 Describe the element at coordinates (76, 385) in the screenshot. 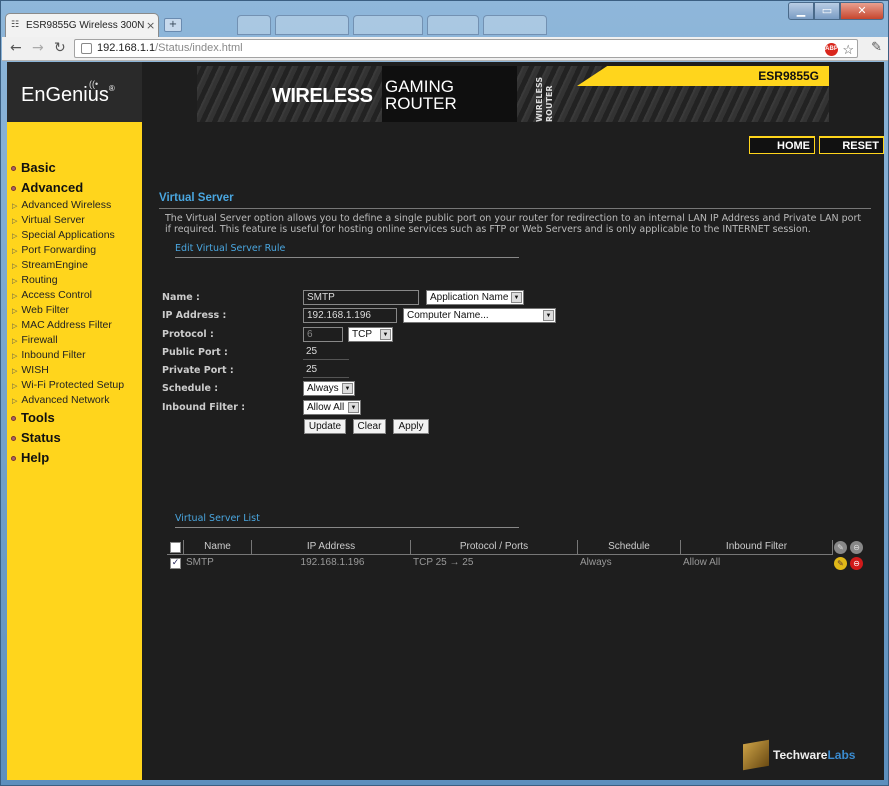

I see `menu-item-wifi-protected-setup: ▷ Wi-Fi Protected Setup` at that location.